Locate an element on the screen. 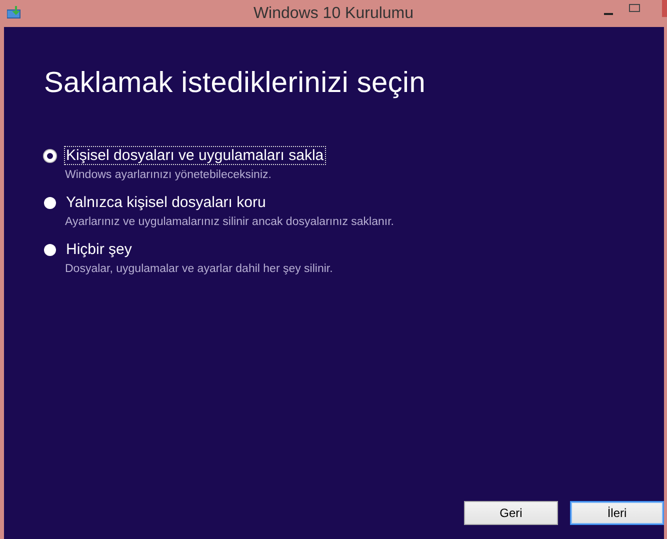 The width and height of the screenshot is (667, 539). window-title: Windows 10 Kurulumu is located at coordinates (333, 13).